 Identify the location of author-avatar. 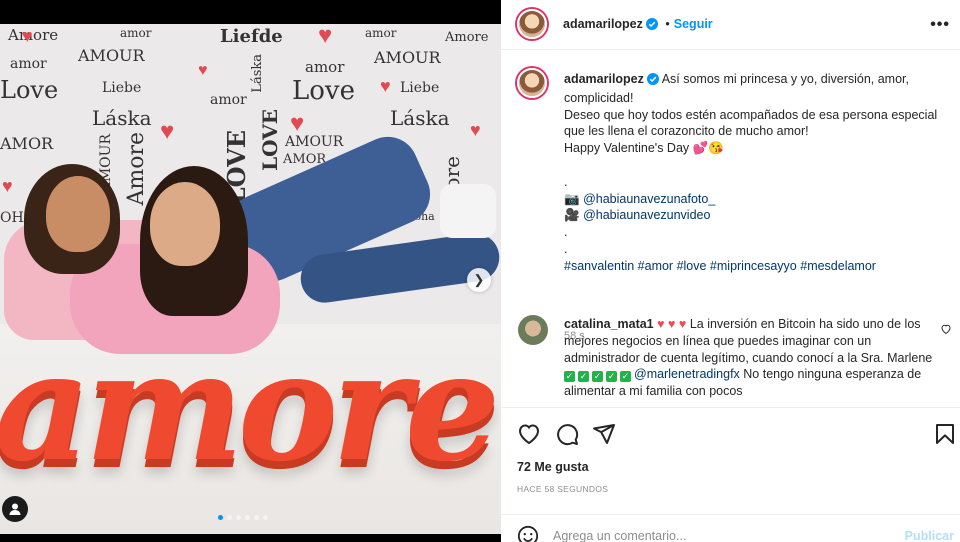
(532, 24).